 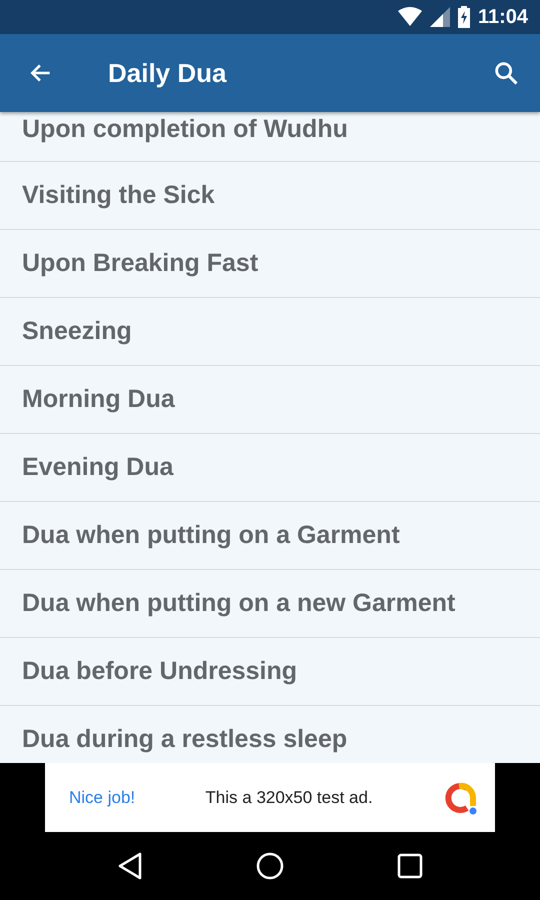 What do you see at coordinates (464, 17) in the screenshot?
I see `battery-icon` at bounding box center [464, 17].